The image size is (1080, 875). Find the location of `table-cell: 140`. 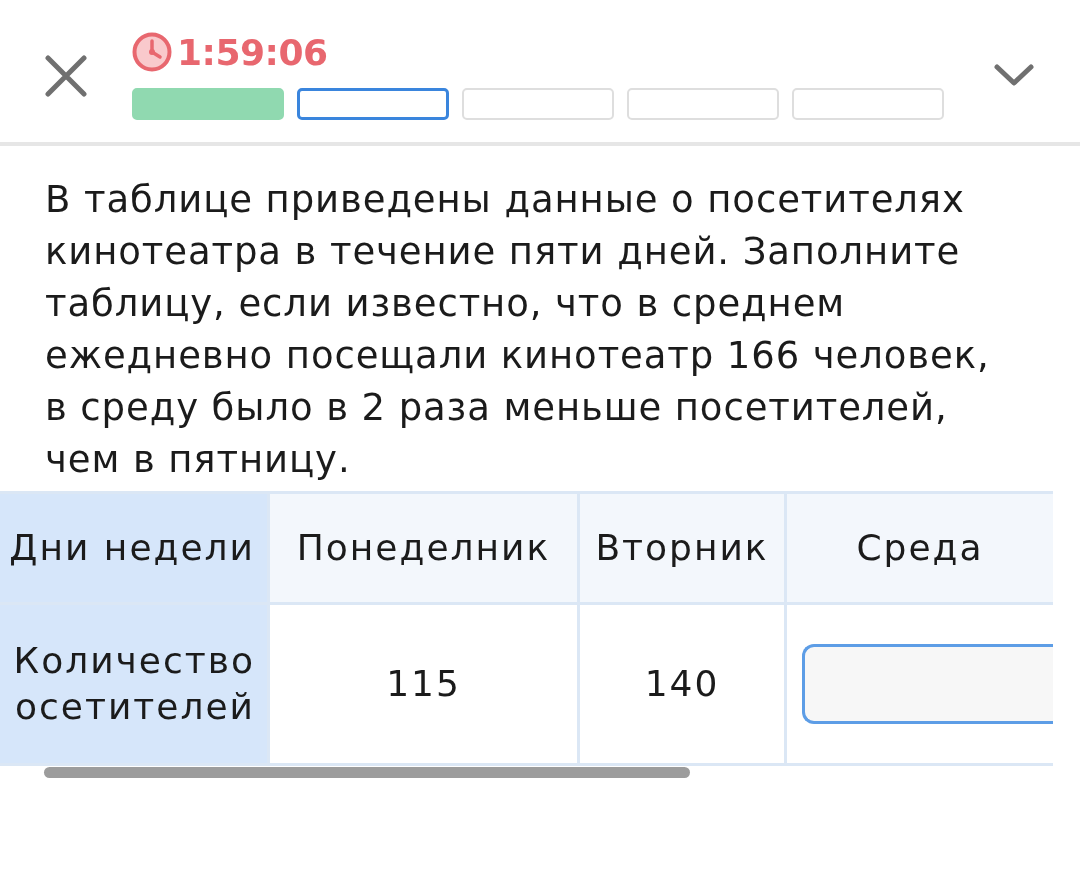

table-cell: 140 is located at coordinates (682, 684).